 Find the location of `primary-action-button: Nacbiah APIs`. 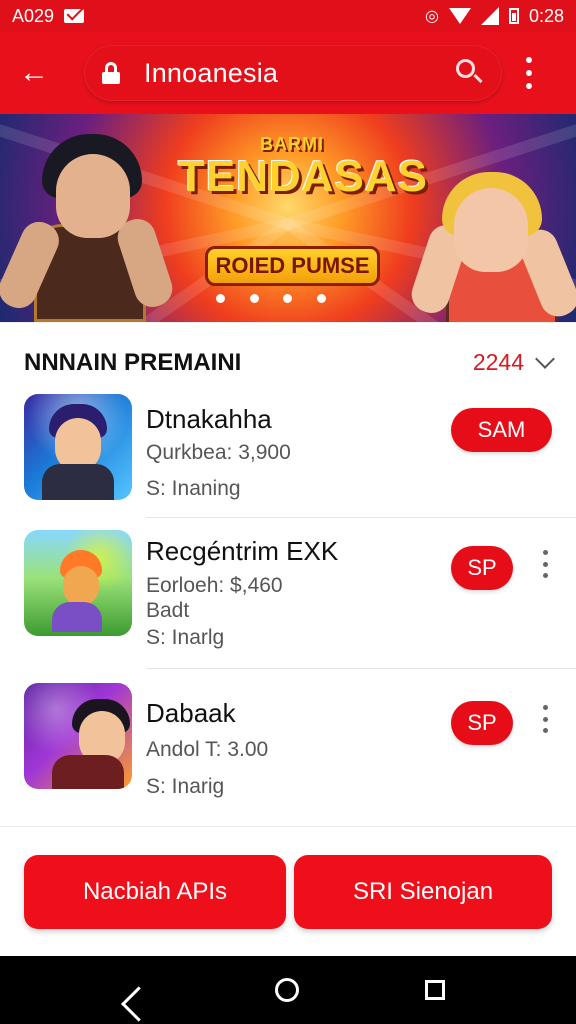

primary-action-button: Nacbiah APIs is located at coordinates (155, 892).